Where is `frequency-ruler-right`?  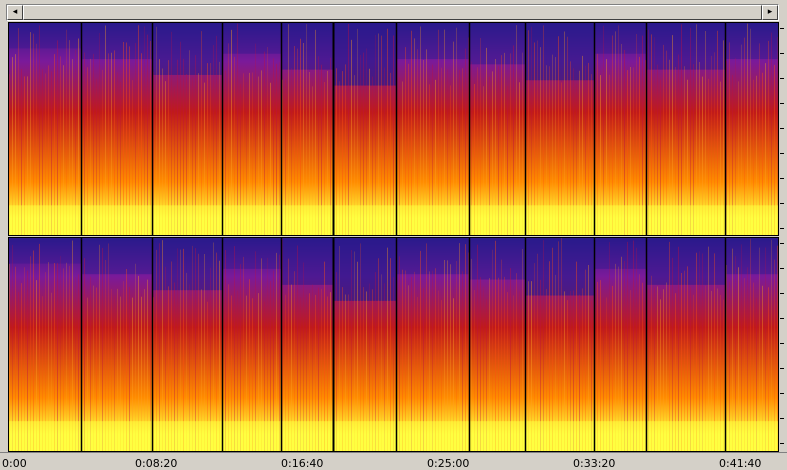
frequency-ruler-right is located at coordinates (783, 344).